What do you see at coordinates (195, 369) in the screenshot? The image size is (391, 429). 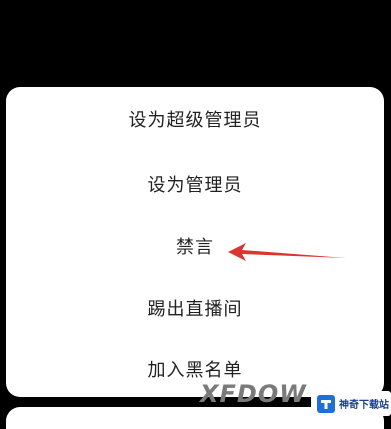 I see `menu-item-add-to-blacklist: 加入黑名单` at bounding box center [195, 369].